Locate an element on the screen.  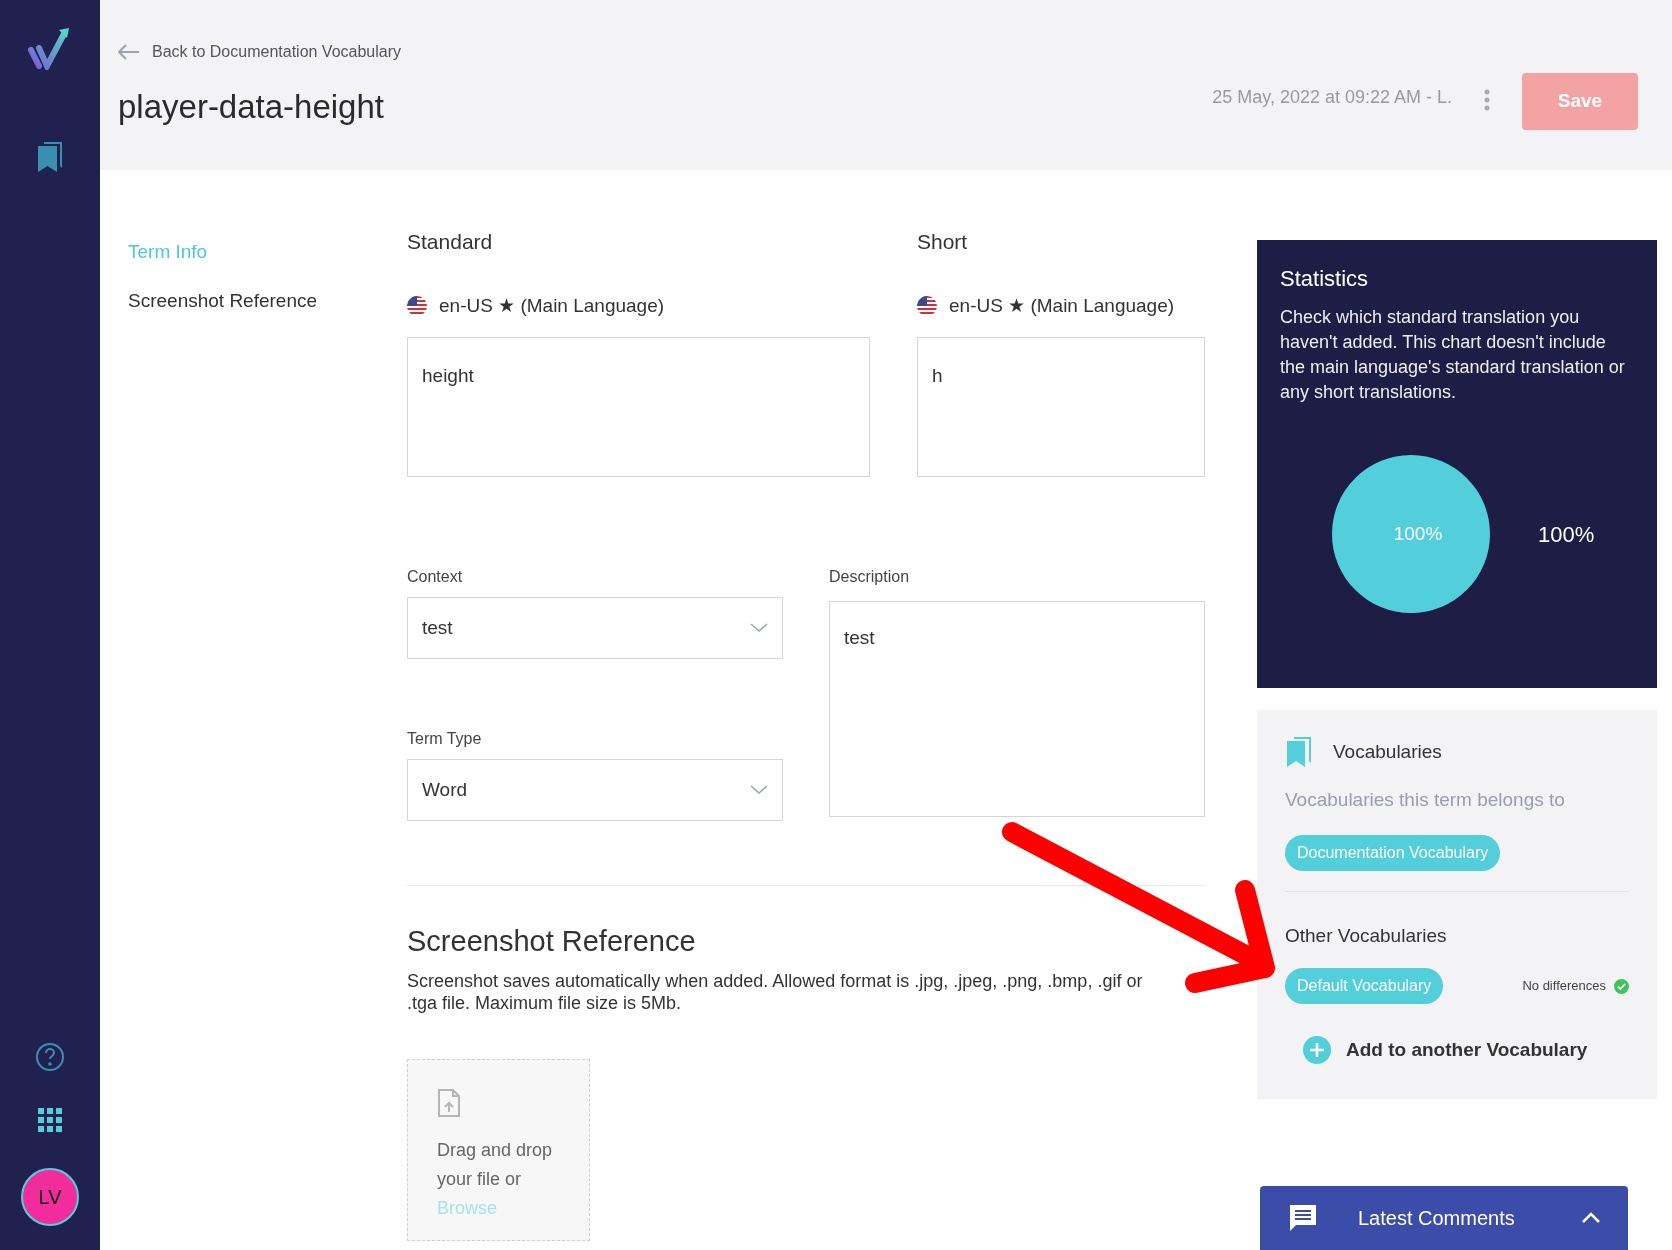
panel-subtitle: Vocabularies this term belongs to is located at coordinates (1425, 800).